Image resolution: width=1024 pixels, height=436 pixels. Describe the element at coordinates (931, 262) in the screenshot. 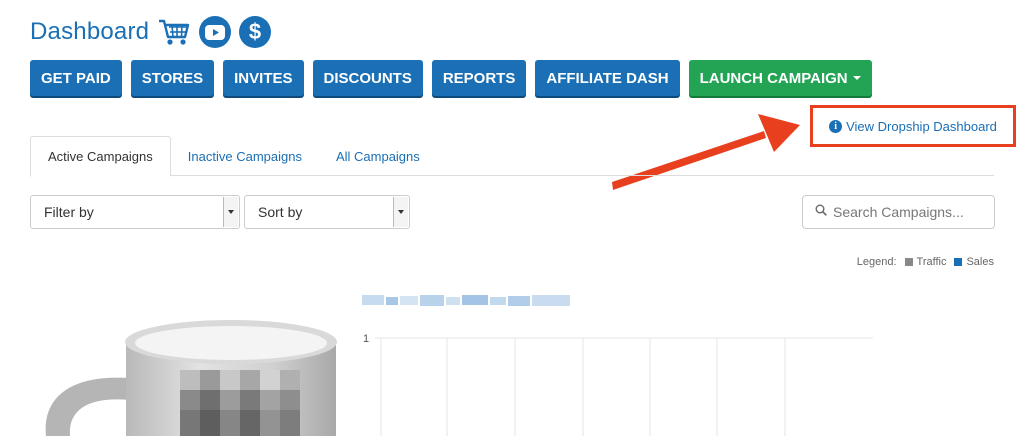

I see `legend-traffic-label: Traffic` at that location.